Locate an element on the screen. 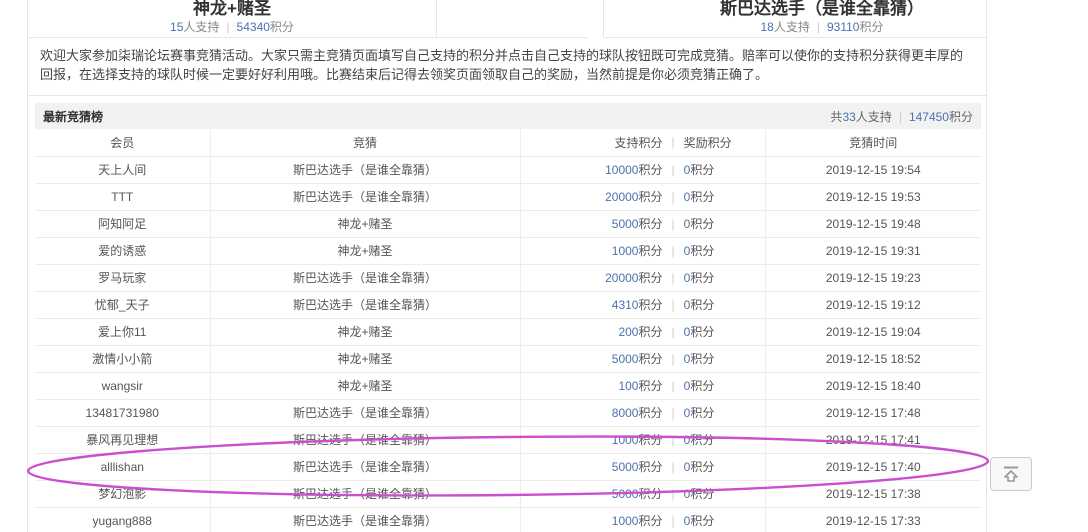  member-cell: wangsir is located at coordinates (122, 386).